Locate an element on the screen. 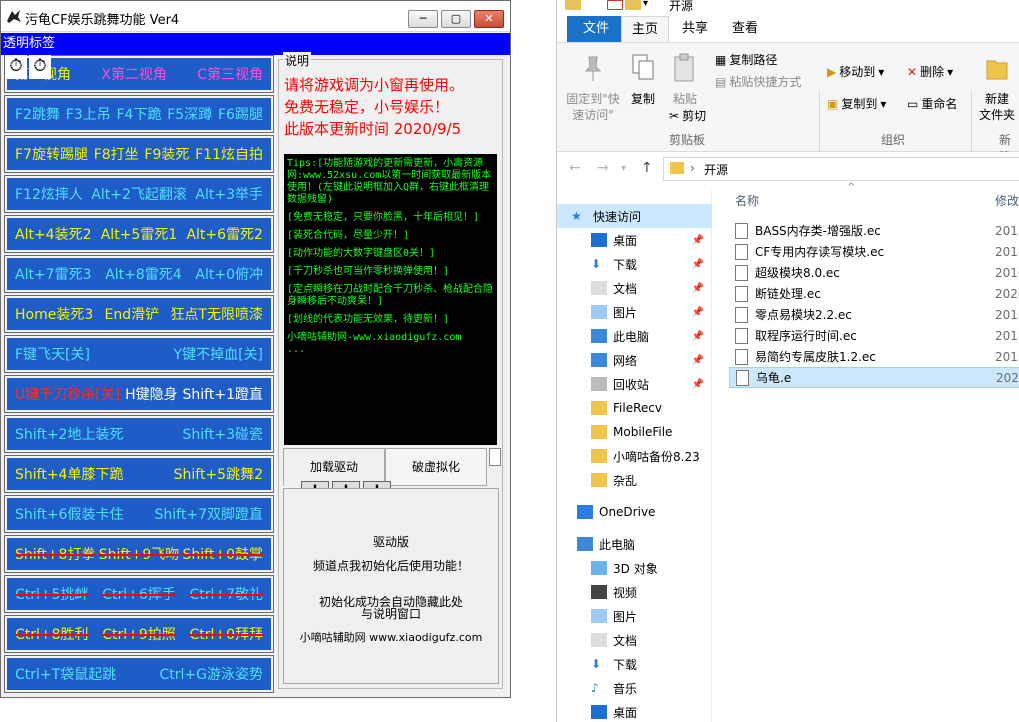 This screenshot has height=722, width=1019. notes-red-line: 免费无稳定，小号娱乐！ is located at coordinates (367, 107).